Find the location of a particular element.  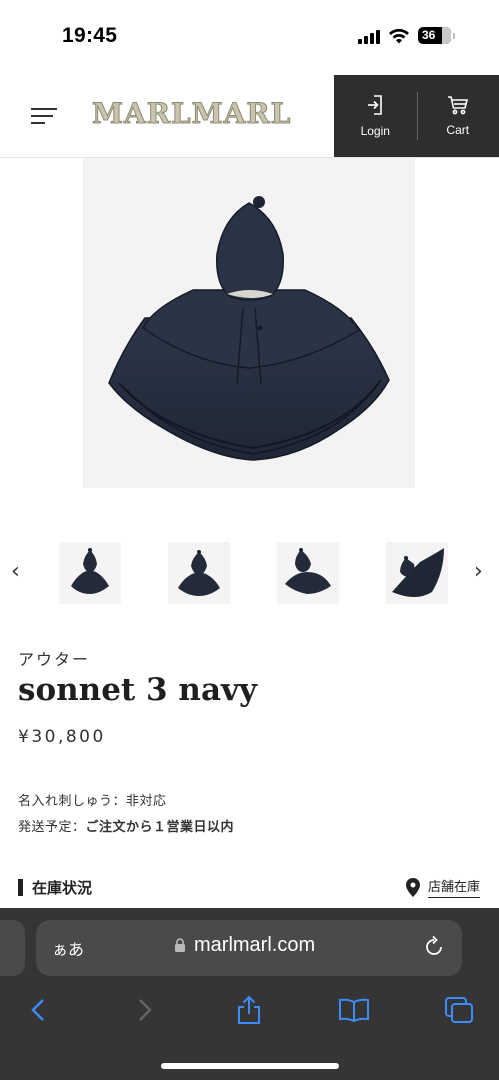

chevron-right-icon: › is located at coordinates (478, 572).